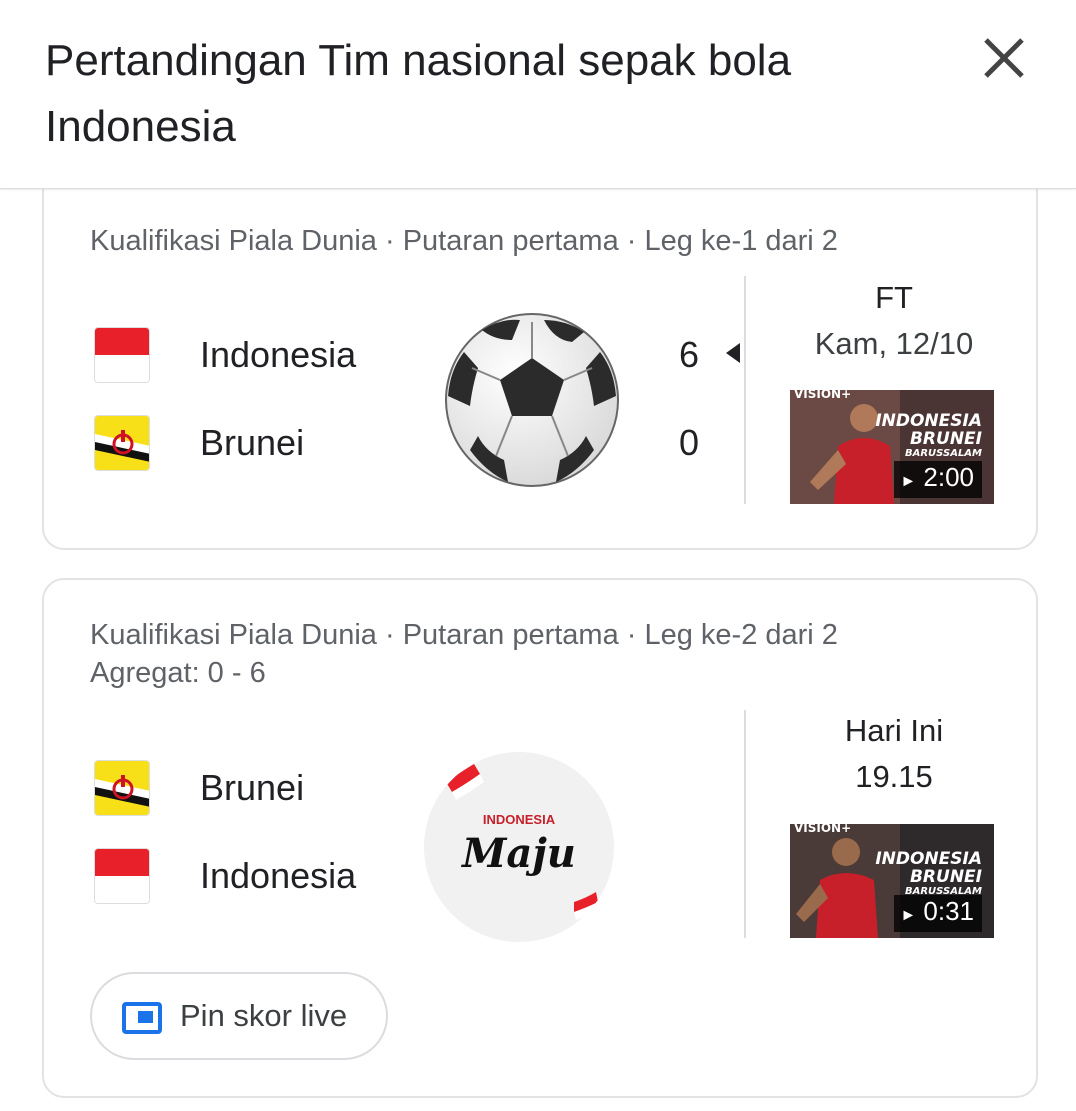 The image size is (1076, 1111). Describe the element at coordinates (948, 911) in the screenshot. I see `video-duration: 0:31` at that location.